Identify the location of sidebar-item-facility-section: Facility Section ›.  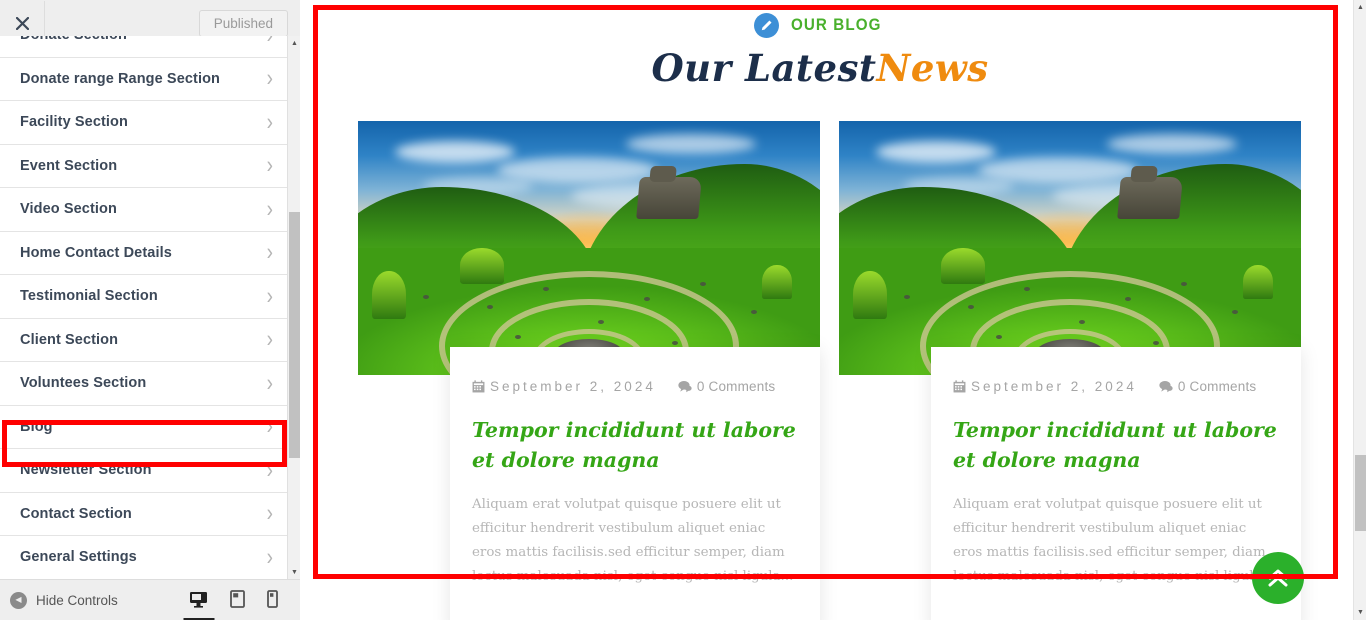
(143, 123).